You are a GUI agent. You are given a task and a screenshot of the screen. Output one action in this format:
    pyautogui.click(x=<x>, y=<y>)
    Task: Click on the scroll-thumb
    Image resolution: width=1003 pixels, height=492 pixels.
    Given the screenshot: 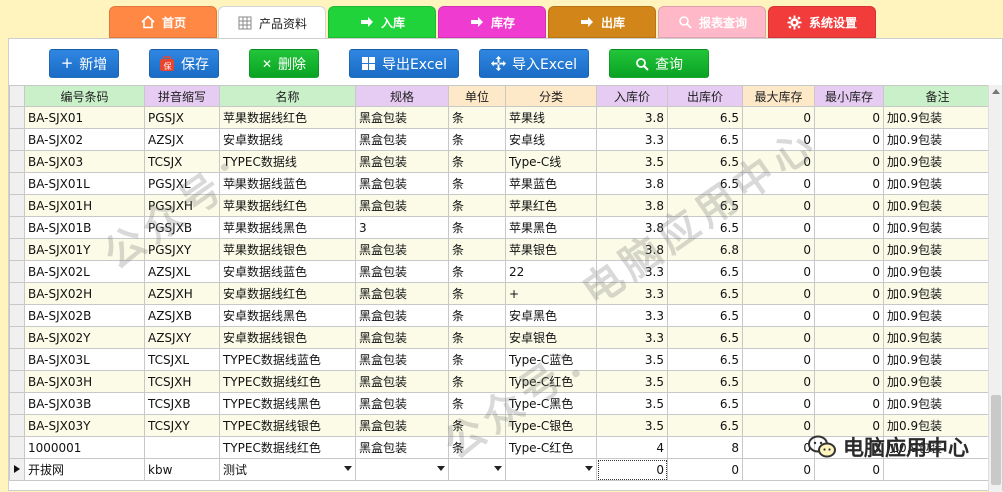 What is the action you would take?
    pyautogui.click(x=996, y=440)
    